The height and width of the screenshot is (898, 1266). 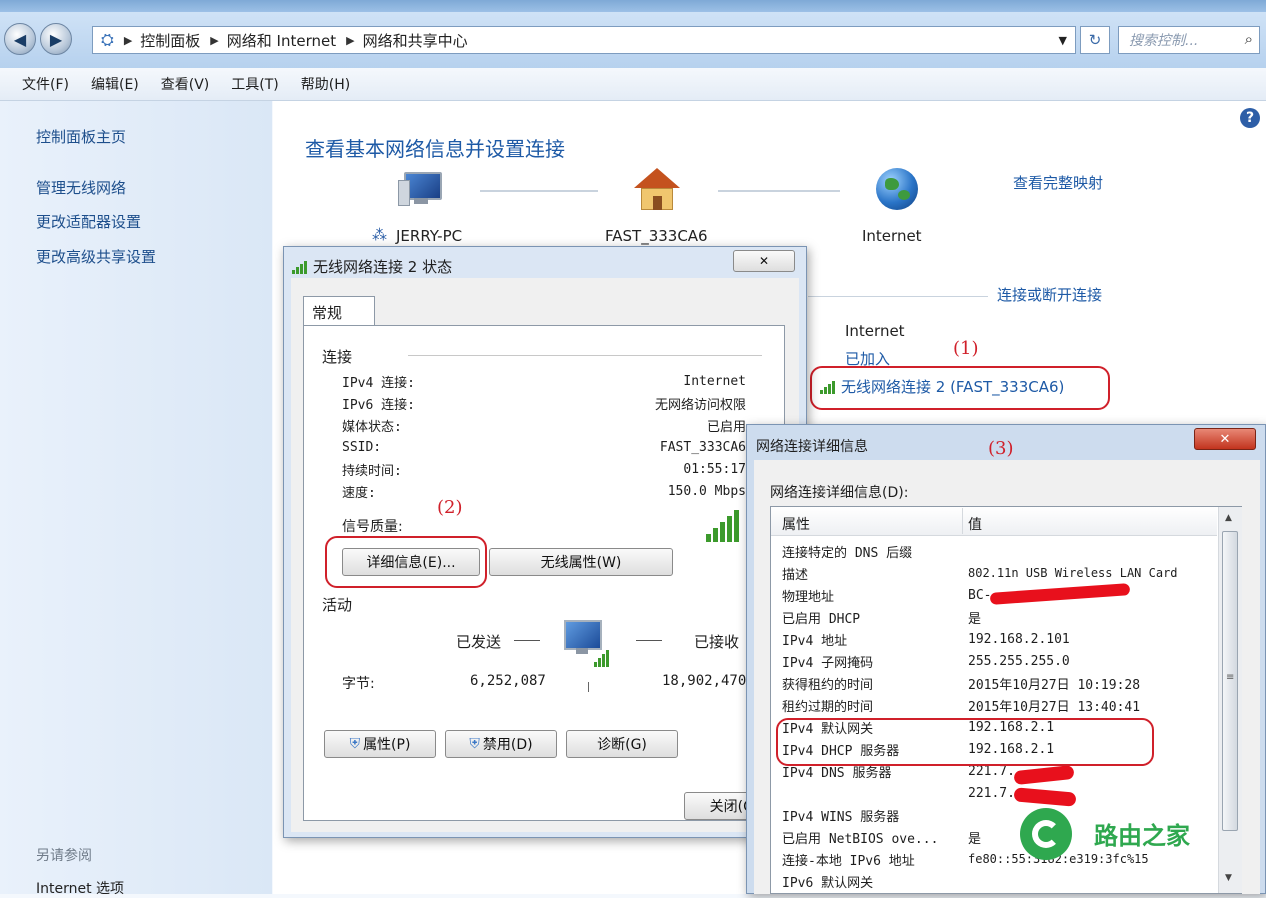 I want to click on details-scrollbar: ▲ ≡ ▼, so click(x=1230, y=700).